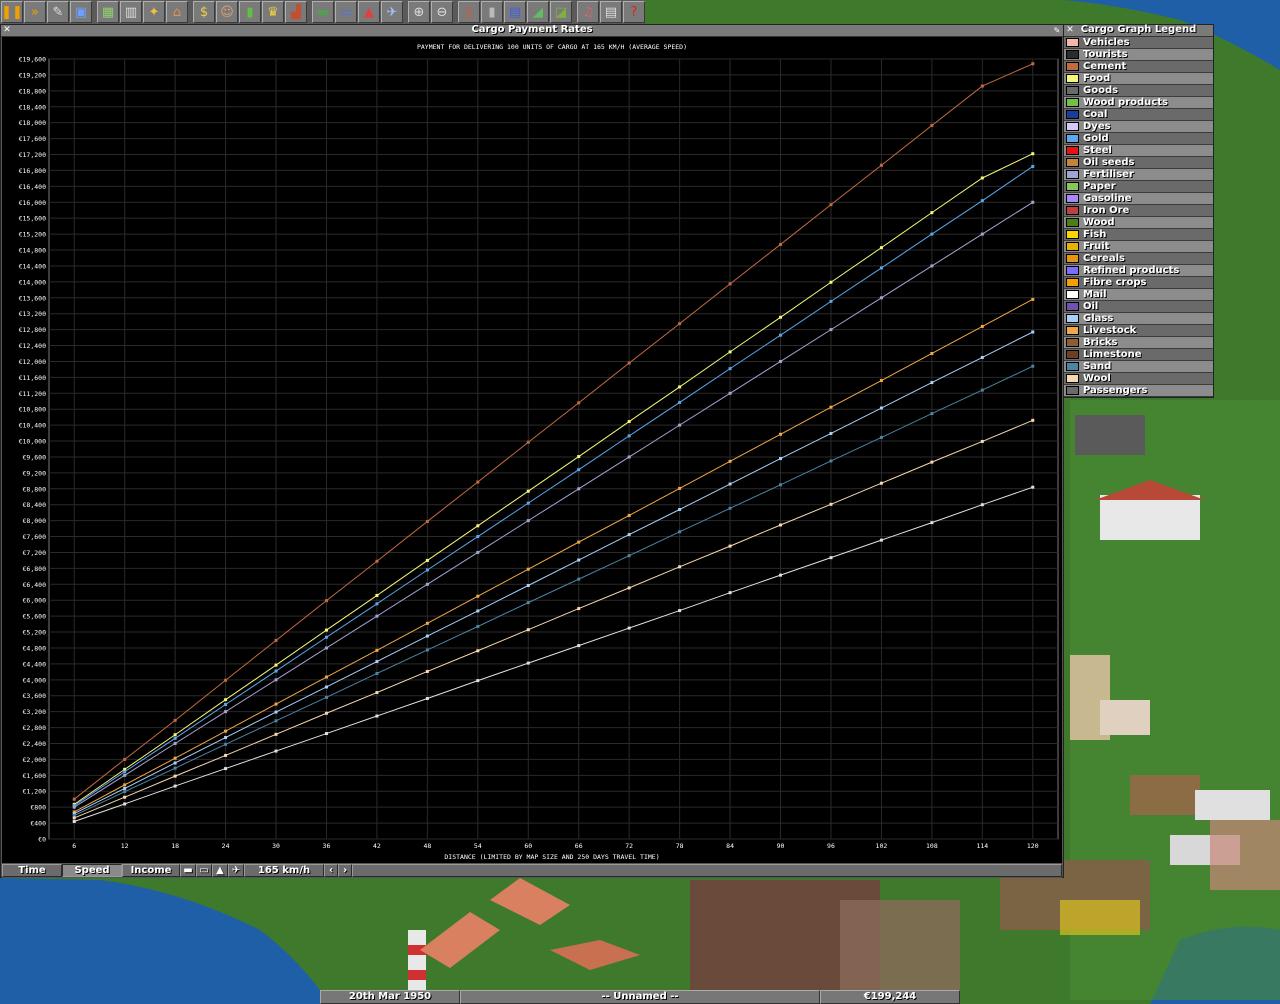 This screenshot has width=1280, height=1004. What do you see at coordinates (204, 870) in the screenshot?
I see `road-vehicle-icon: ▭` at bounding box center [204, 870].